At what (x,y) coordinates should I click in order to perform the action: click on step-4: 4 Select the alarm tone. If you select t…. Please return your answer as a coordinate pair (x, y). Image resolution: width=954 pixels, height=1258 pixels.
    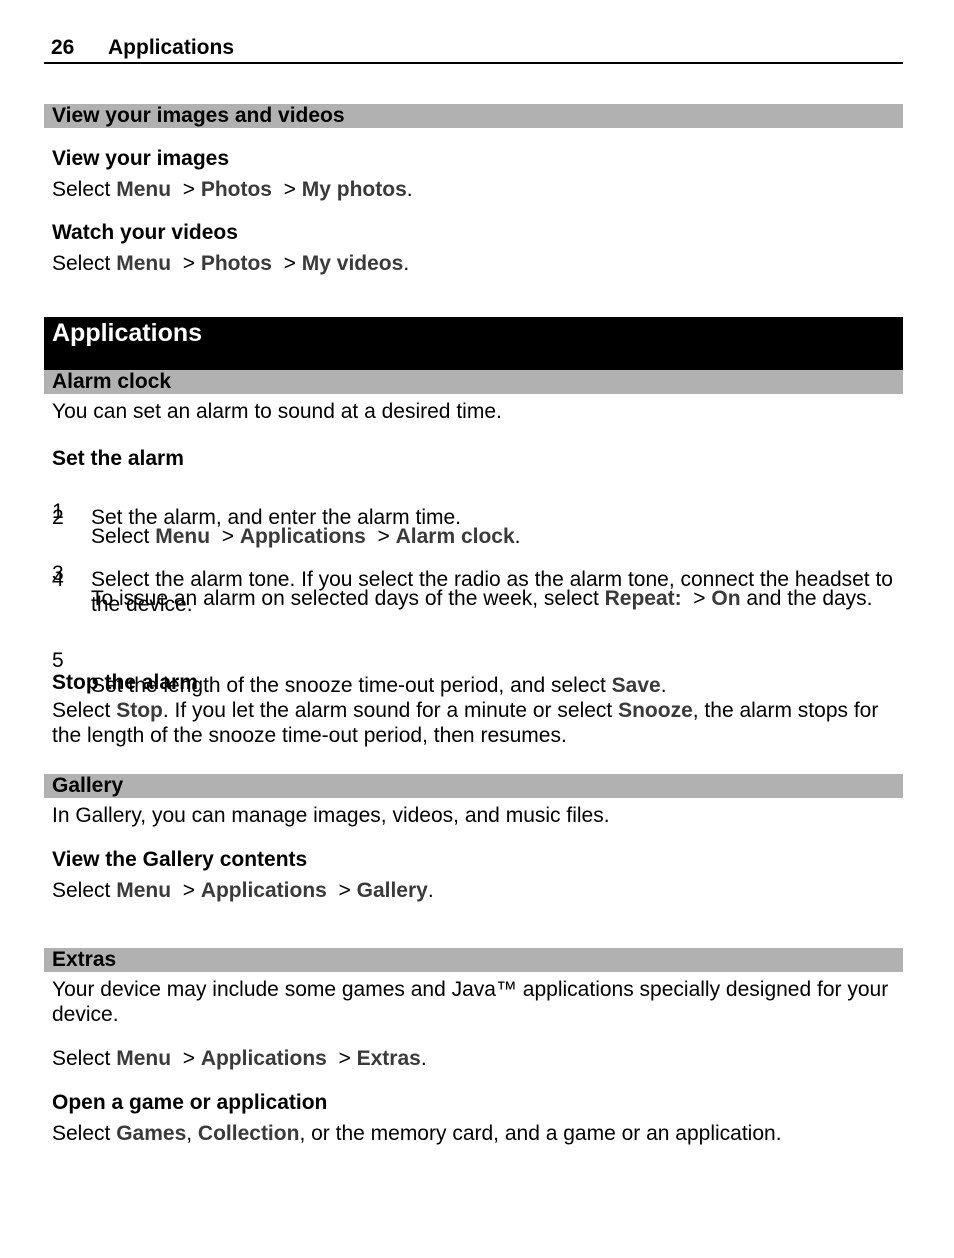
    Looking at the image, I should click on (472, 592).